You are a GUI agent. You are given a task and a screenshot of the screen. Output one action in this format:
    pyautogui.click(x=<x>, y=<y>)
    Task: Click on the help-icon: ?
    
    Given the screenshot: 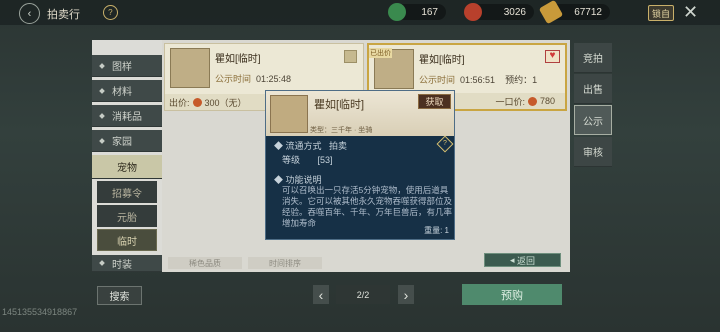 What is the action you would take?
    pyautogui.click(x=445, y=144)
    